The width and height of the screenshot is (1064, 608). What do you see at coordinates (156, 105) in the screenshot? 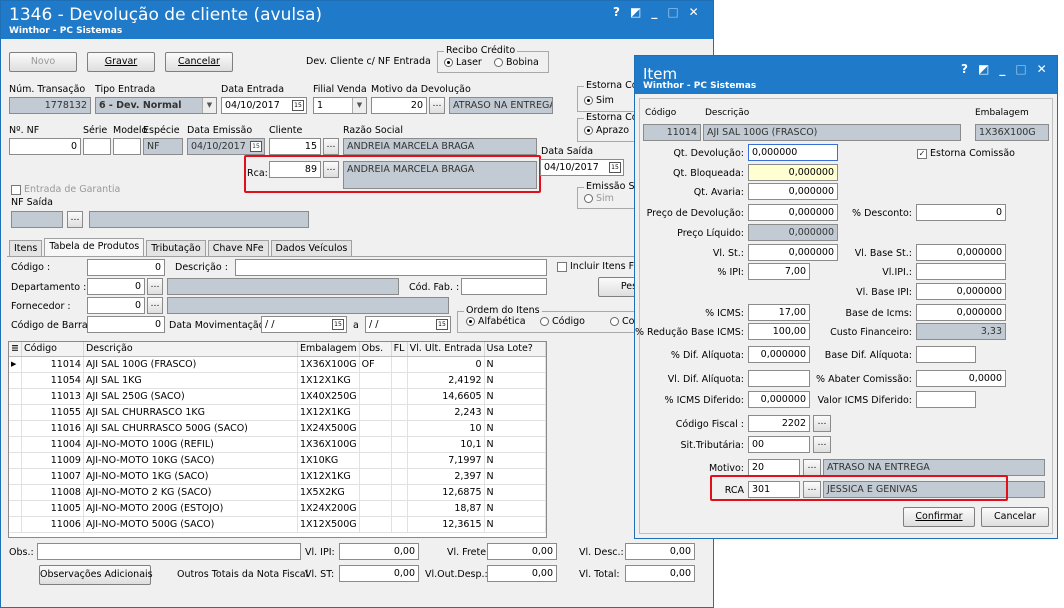
I see `tipo-entrada-select: 6 - Dev. Normal ▼` at bounding box center [156, 105].